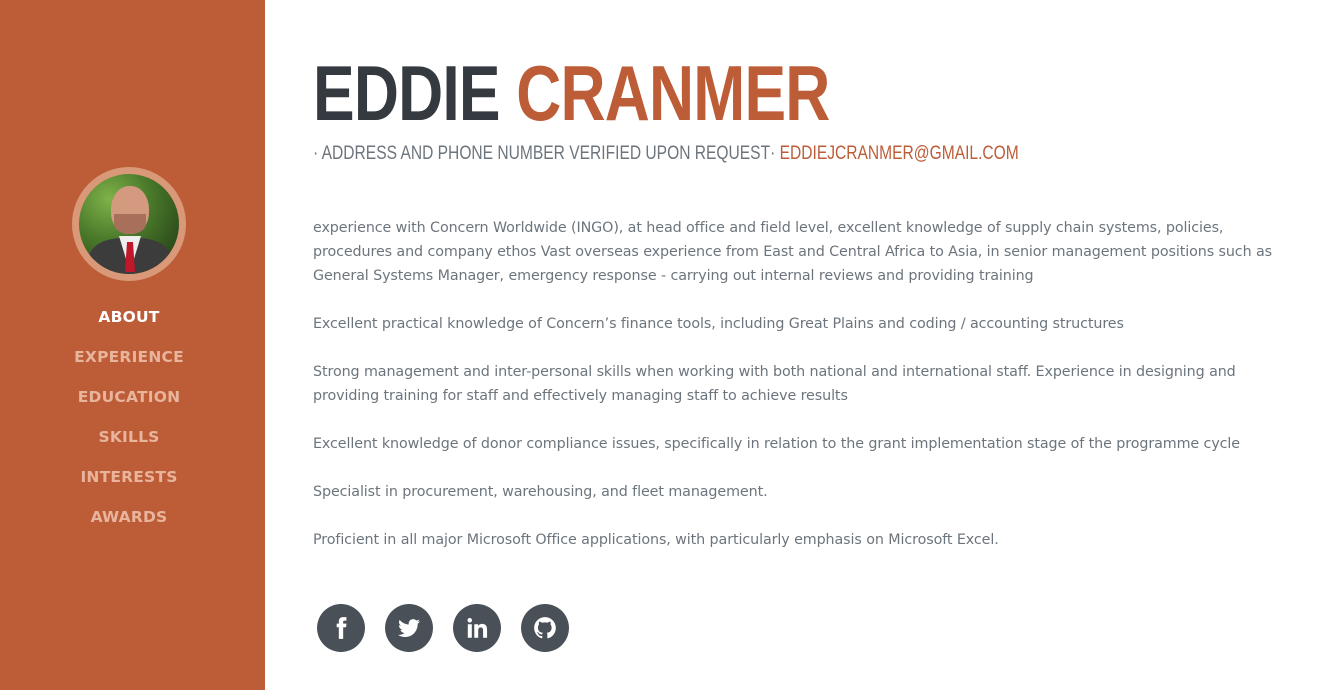 The image size is (1337, 690). I want to click on facebook-icon, so click(341, 628).